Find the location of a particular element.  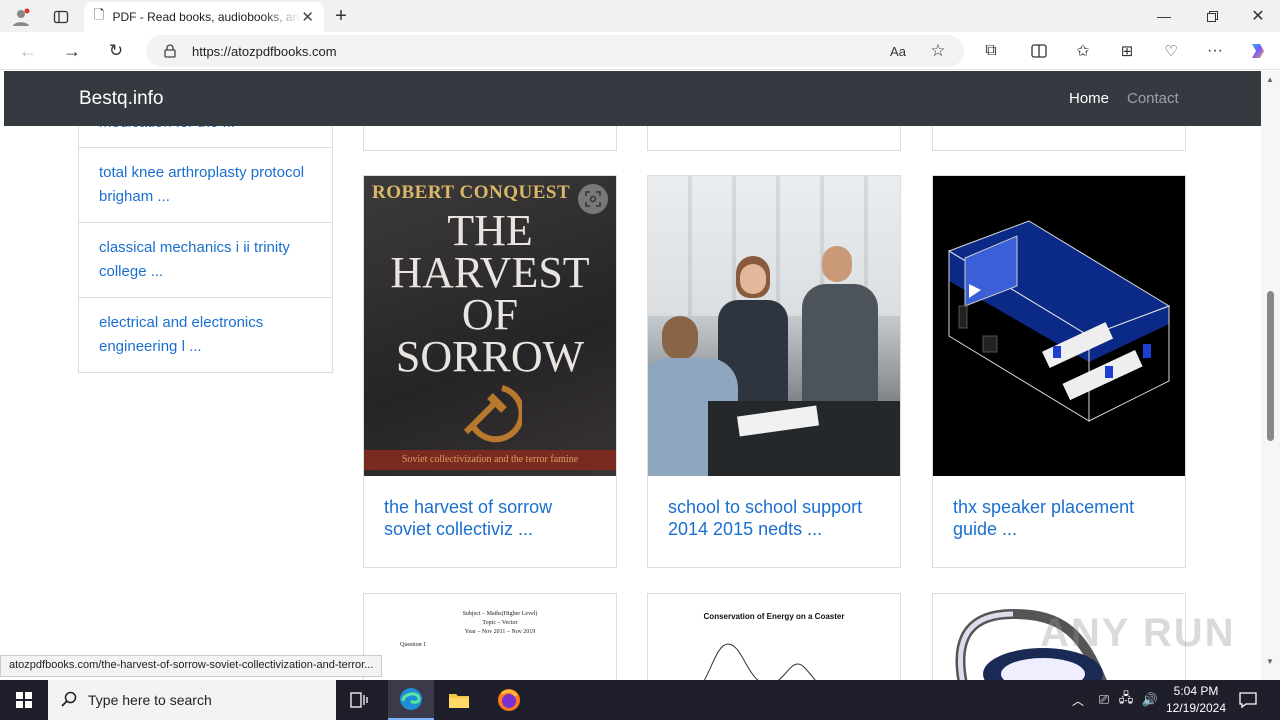

collections-icon: ⊞ is located at coordinates (1127, 51).